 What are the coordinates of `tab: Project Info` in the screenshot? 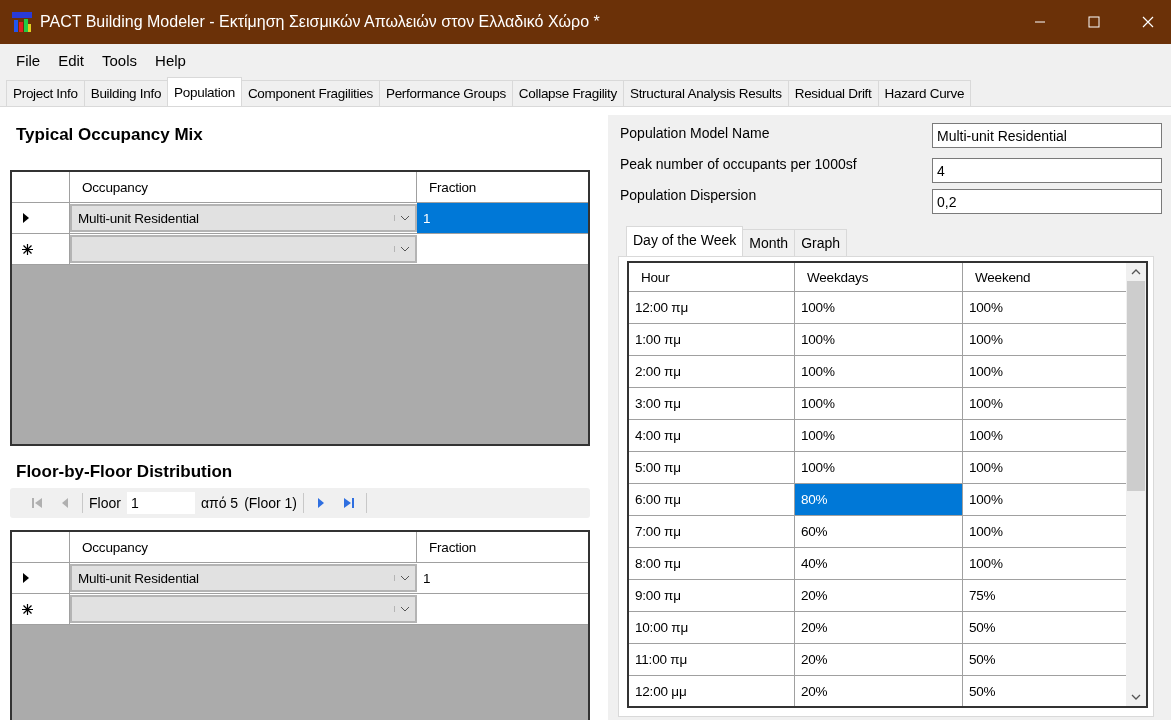 It's located at (45, 93).